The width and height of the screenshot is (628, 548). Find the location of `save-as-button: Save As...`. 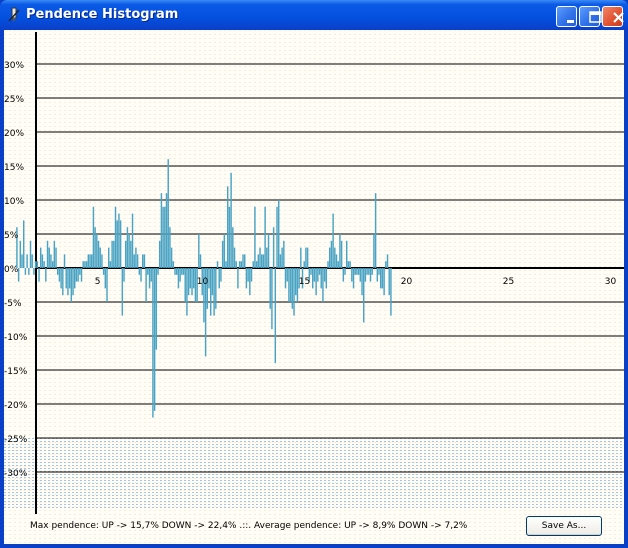

save-as-button: Save As... is located at coordinates (564, 526).